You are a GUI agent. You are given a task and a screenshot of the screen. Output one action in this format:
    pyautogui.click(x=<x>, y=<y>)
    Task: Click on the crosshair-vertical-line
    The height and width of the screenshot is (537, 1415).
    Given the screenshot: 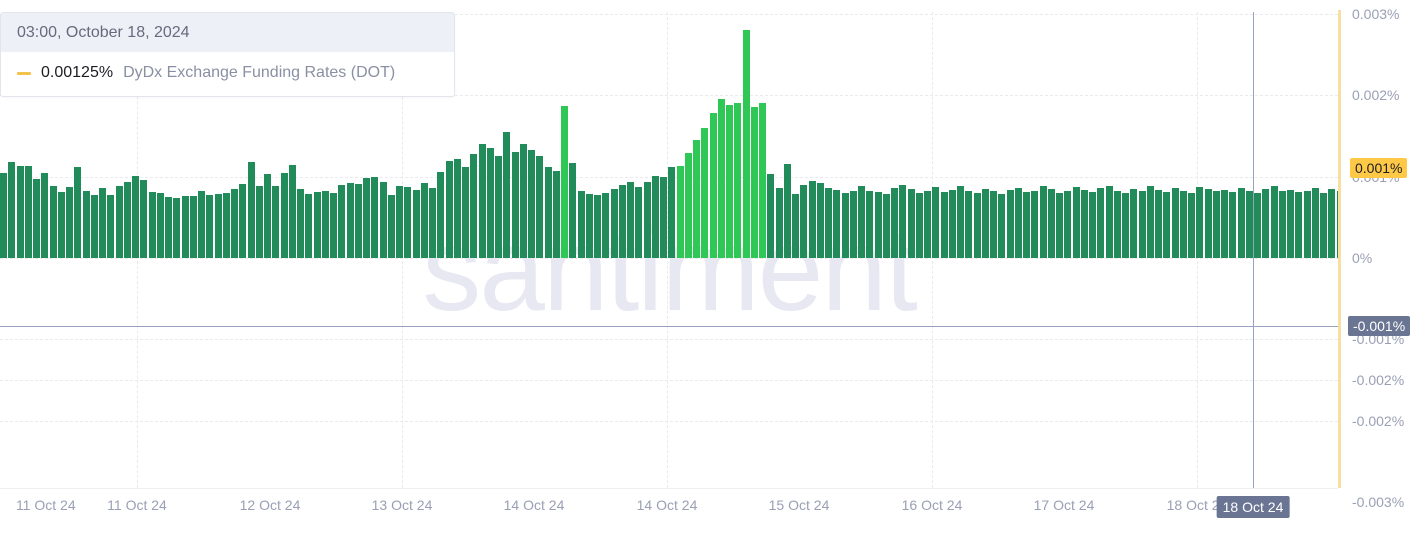 What is the action you would take?
    pyautogui.click(x=1253, y=250)
    